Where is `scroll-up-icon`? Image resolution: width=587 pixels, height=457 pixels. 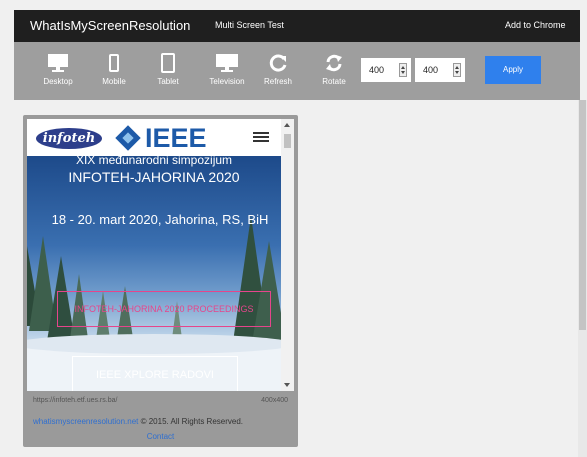
scroll-up-icon is located at coordinates (287, 125).